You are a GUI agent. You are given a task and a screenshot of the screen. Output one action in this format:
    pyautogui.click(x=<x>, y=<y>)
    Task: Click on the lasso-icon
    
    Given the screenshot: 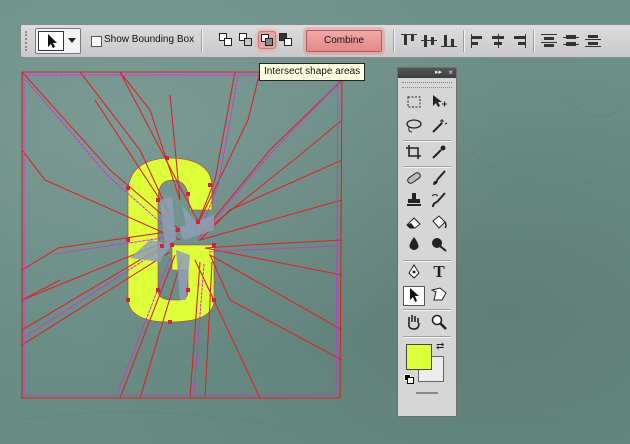 What is the action you would take?
    pyautogui.click(x=414, y=128)
    